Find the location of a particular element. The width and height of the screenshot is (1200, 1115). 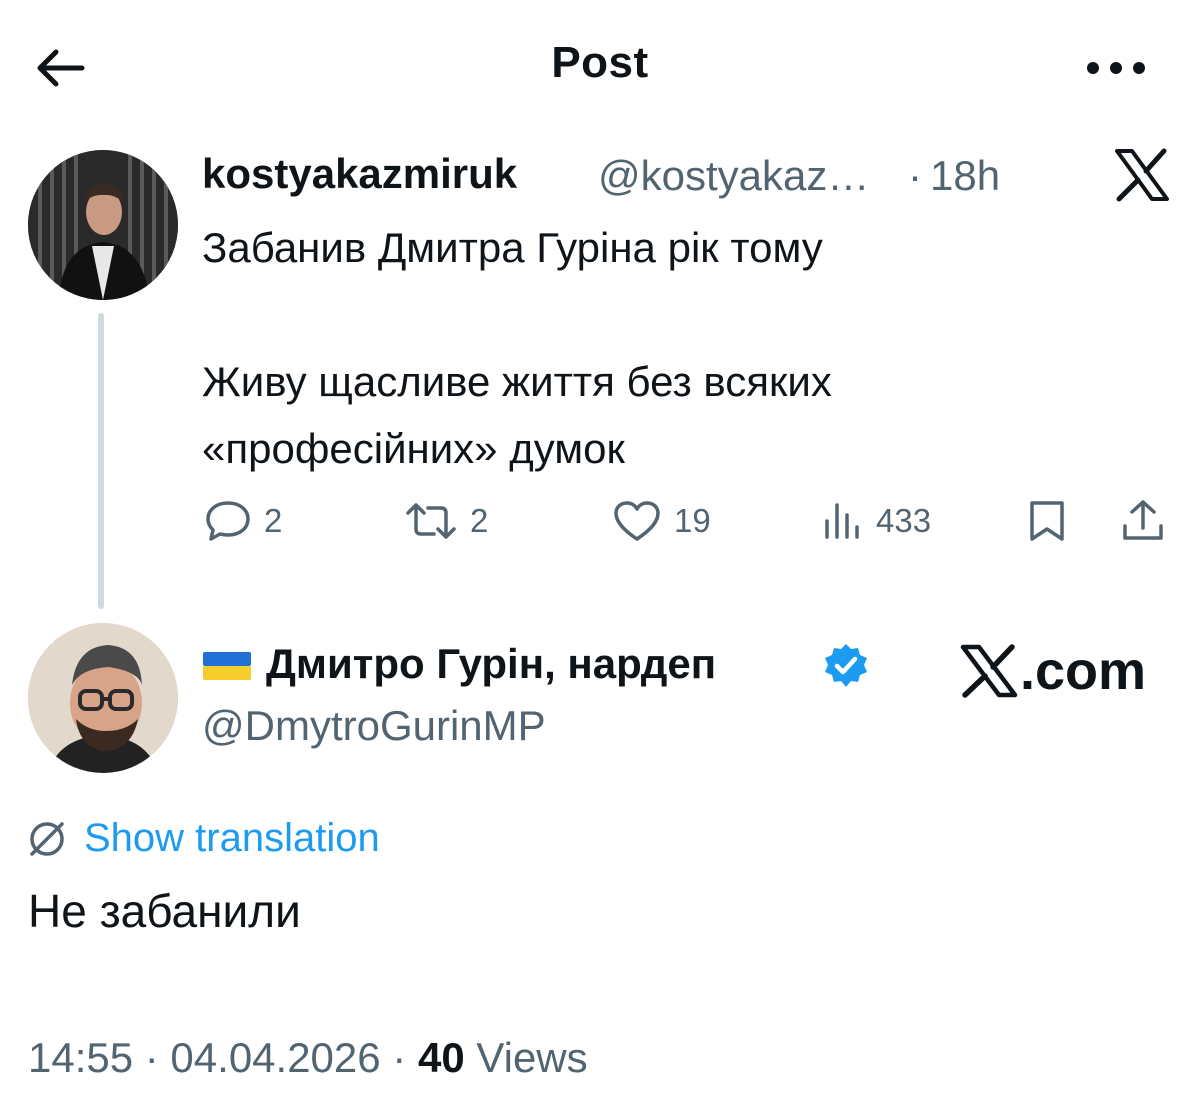

like-count: 19 is located at coordinates (692, 520).